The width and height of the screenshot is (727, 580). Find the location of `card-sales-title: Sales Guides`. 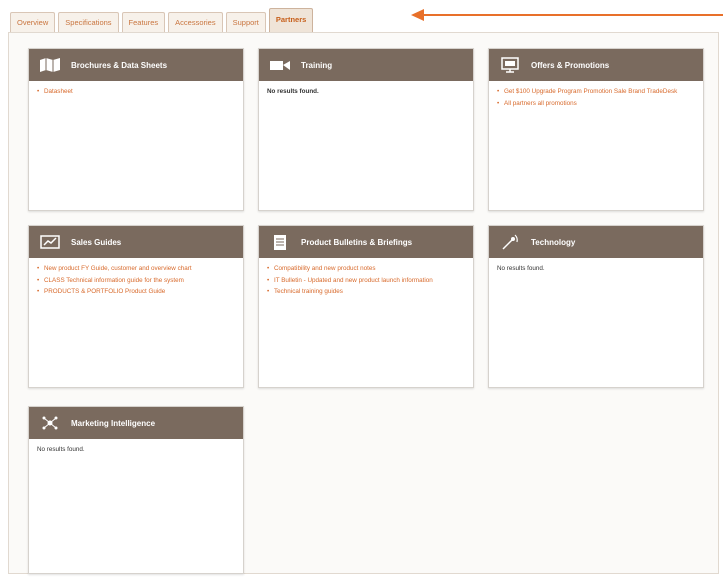

card-sales-title: Sales Guides is located at coordinates (96, 242).